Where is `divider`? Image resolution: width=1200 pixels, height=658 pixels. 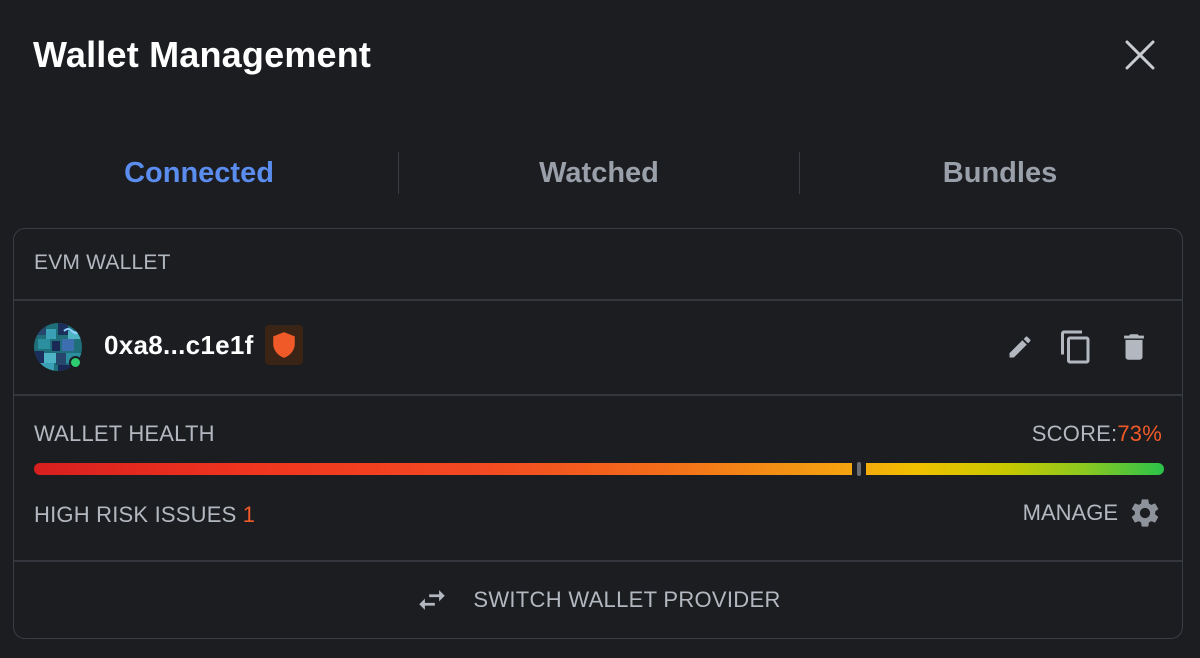
divider is located at coordinates (598, 395).